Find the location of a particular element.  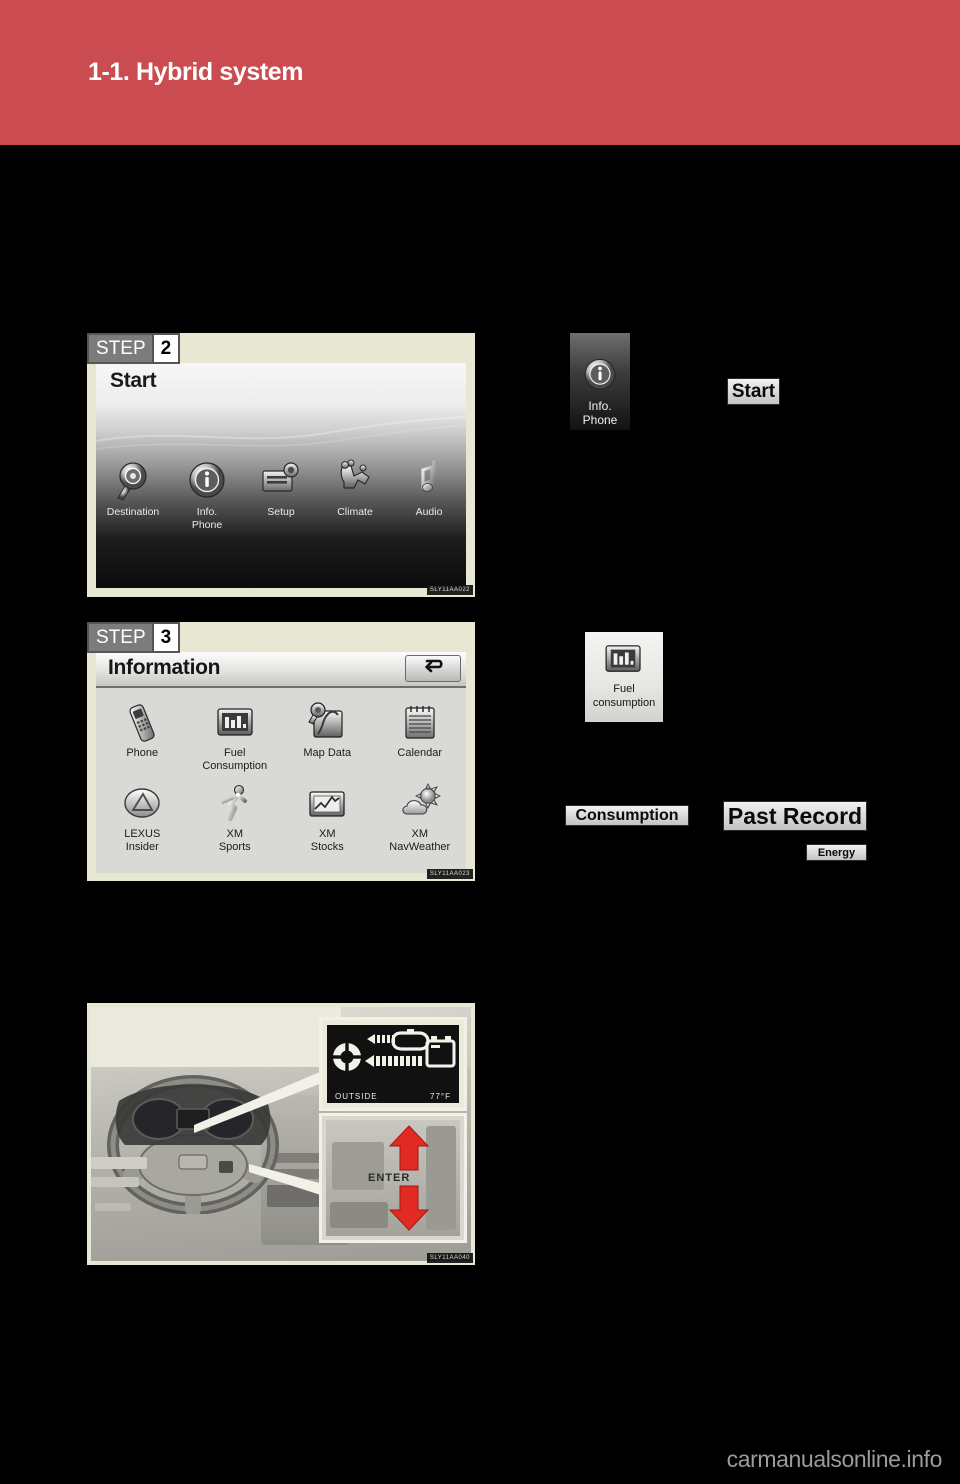

switch-surface-right is located at coordinates (441, 1178).